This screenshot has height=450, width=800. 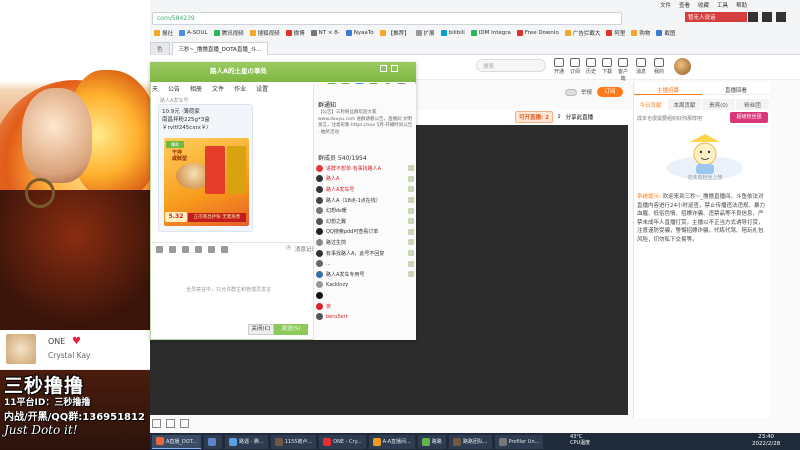 I want to click on header-icon-client: 客户端, so click(x=623, y=70).